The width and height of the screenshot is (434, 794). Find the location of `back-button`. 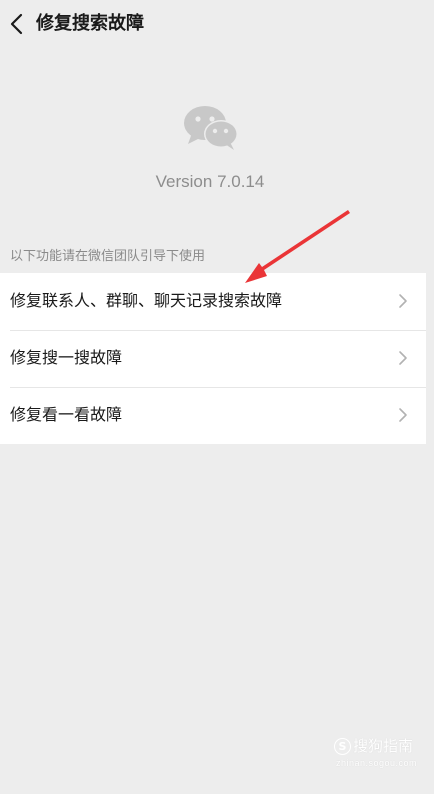

back-button is located at coordinates (18, 24).